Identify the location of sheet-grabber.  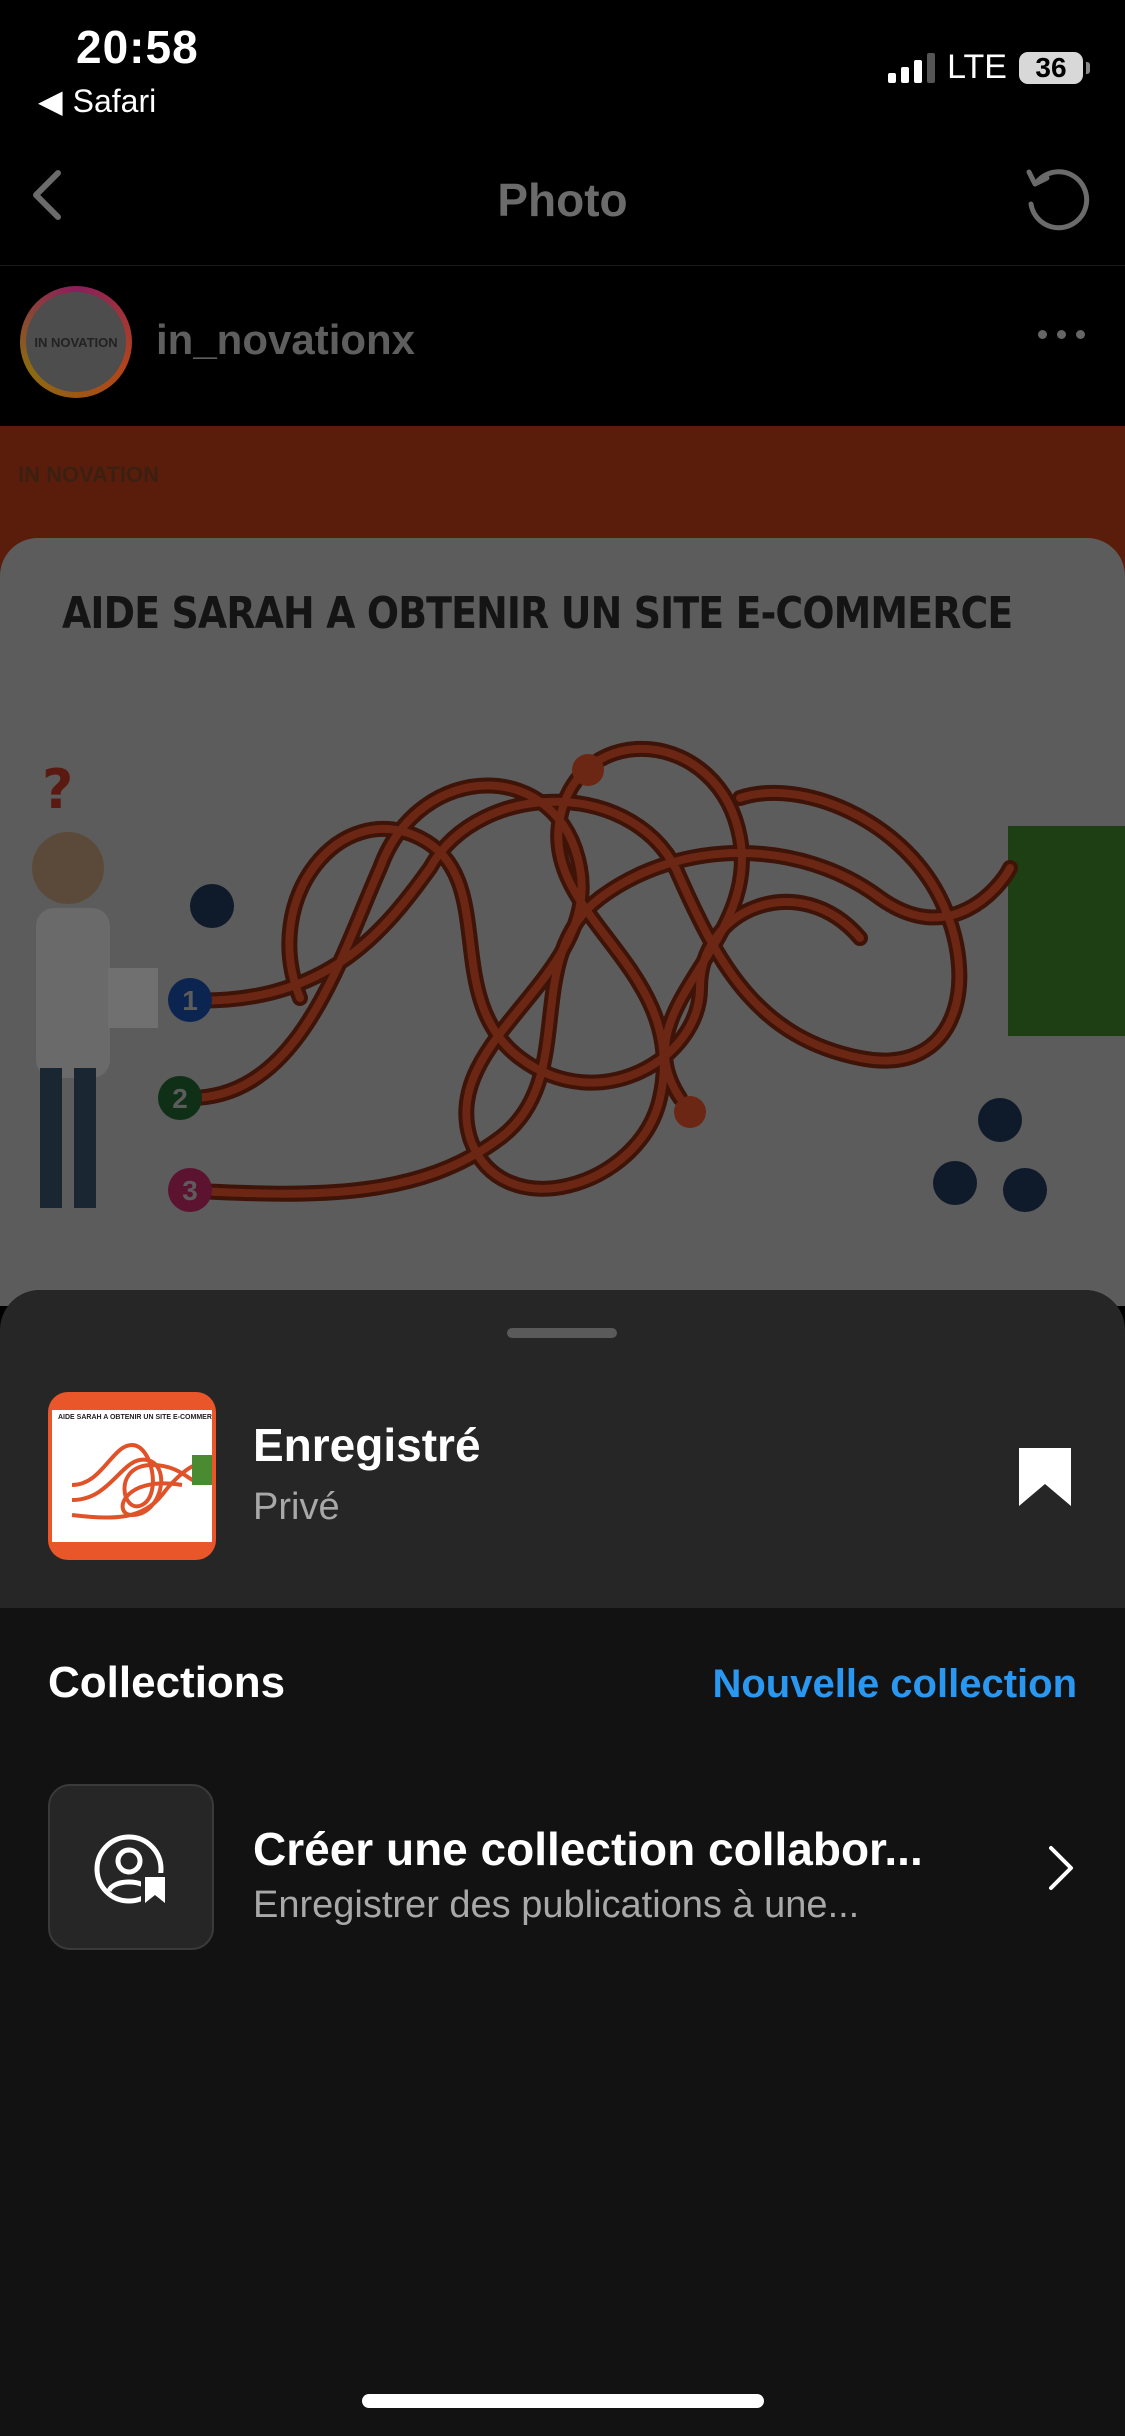
(562, 1333).